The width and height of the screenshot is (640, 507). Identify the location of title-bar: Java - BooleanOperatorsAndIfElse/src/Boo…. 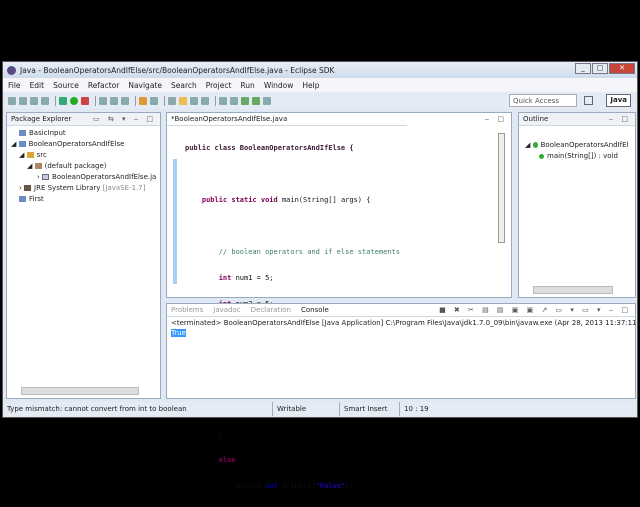
(320, 70).